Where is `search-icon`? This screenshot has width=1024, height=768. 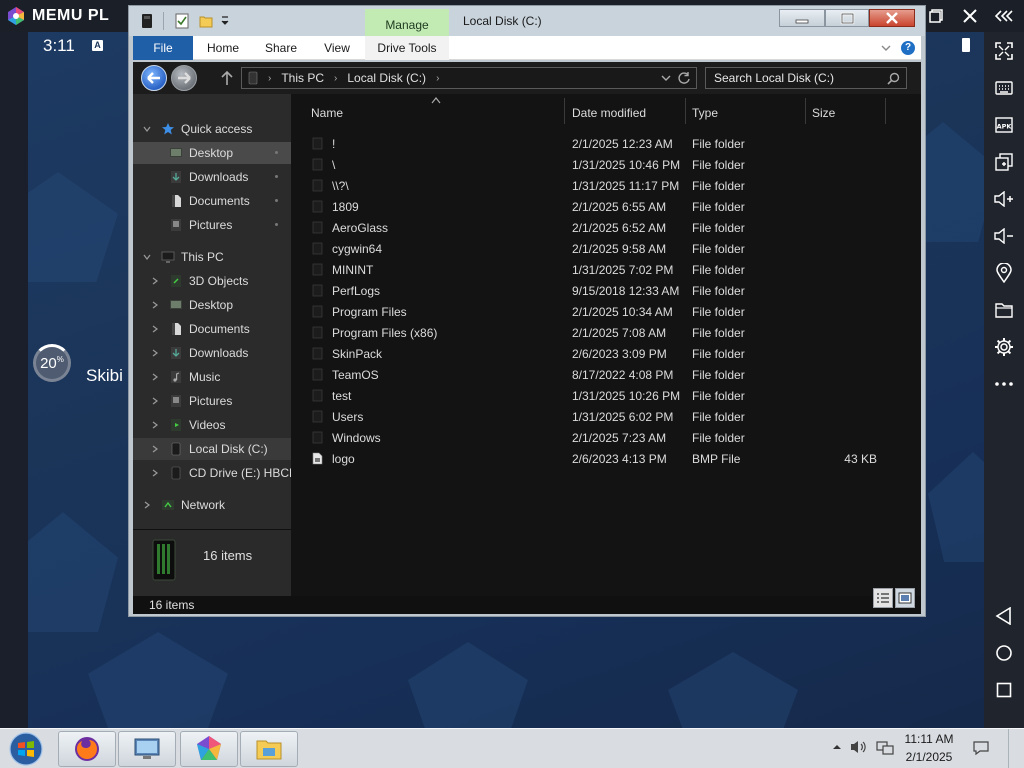 search-icon is located at coordinates (893, 78).